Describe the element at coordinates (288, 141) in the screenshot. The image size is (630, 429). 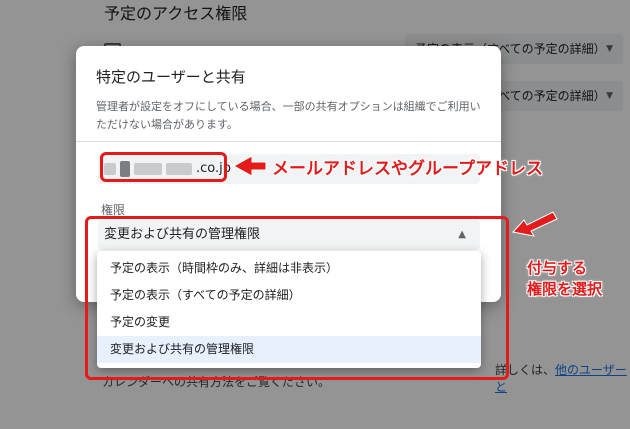
I see `divider` at that location.